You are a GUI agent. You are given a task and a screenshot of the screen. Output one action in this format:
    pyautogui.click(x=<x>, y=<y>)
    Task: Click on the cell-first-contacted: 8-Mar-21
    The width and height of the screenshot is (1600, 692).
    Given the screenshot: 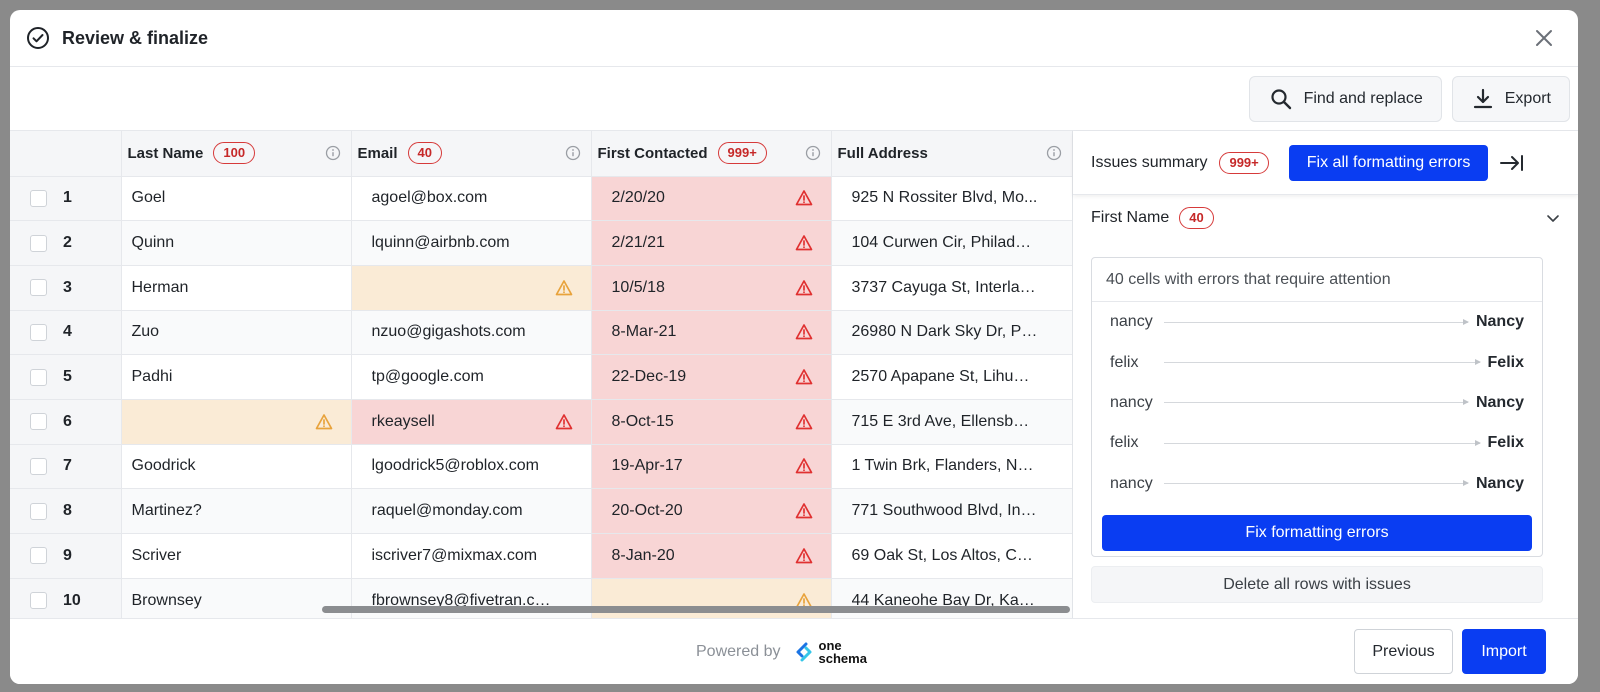 What is the action you would take?
    pyautogui.click(x=711, y=333)
    